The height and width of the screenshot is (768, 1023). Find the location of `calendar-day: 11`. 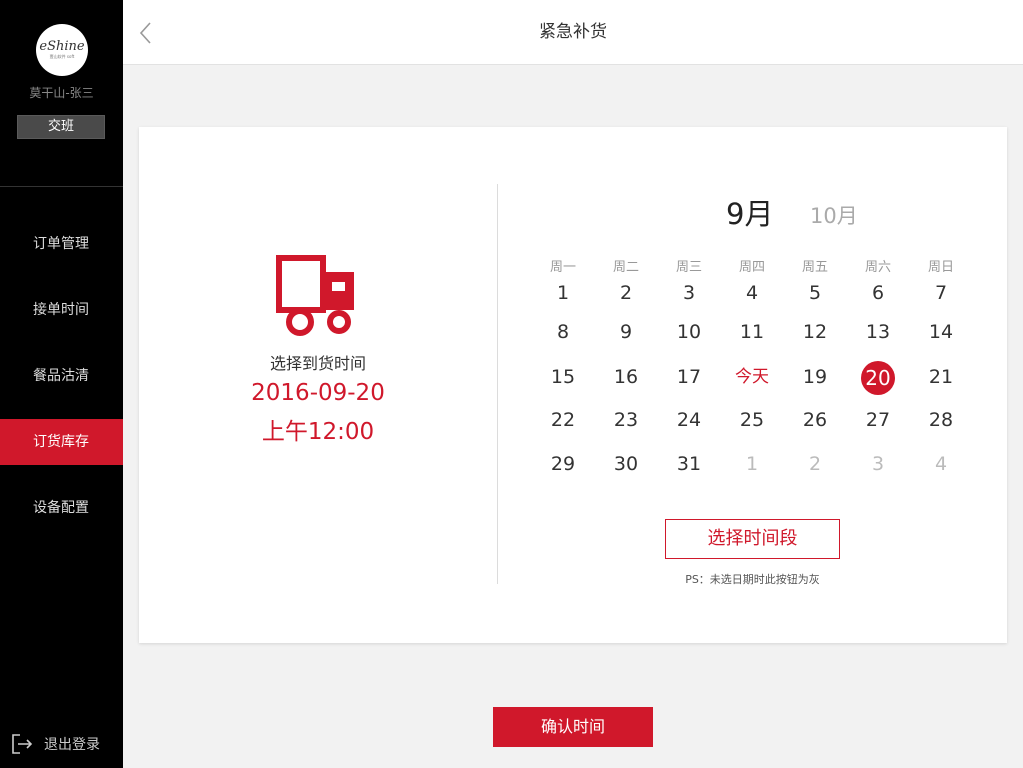

calendar-day: 11 is located at coordinates (752, 332).